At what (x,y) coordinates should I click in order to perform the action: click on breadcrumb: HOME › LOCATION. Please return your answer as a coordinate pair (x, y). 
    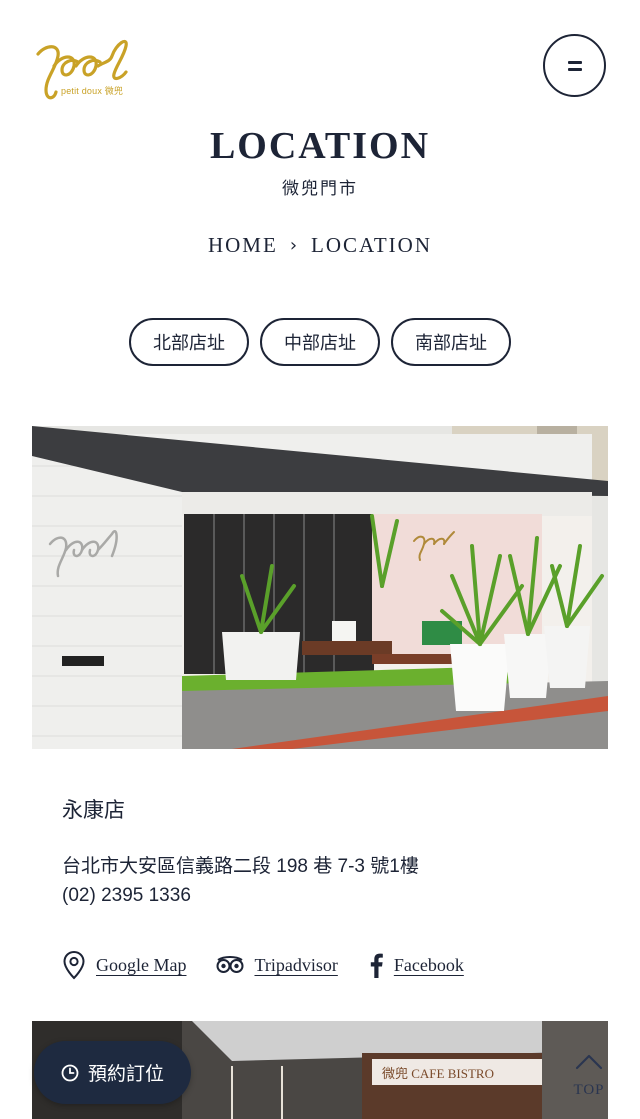
    Looking at the image, I should click on (320, 245).